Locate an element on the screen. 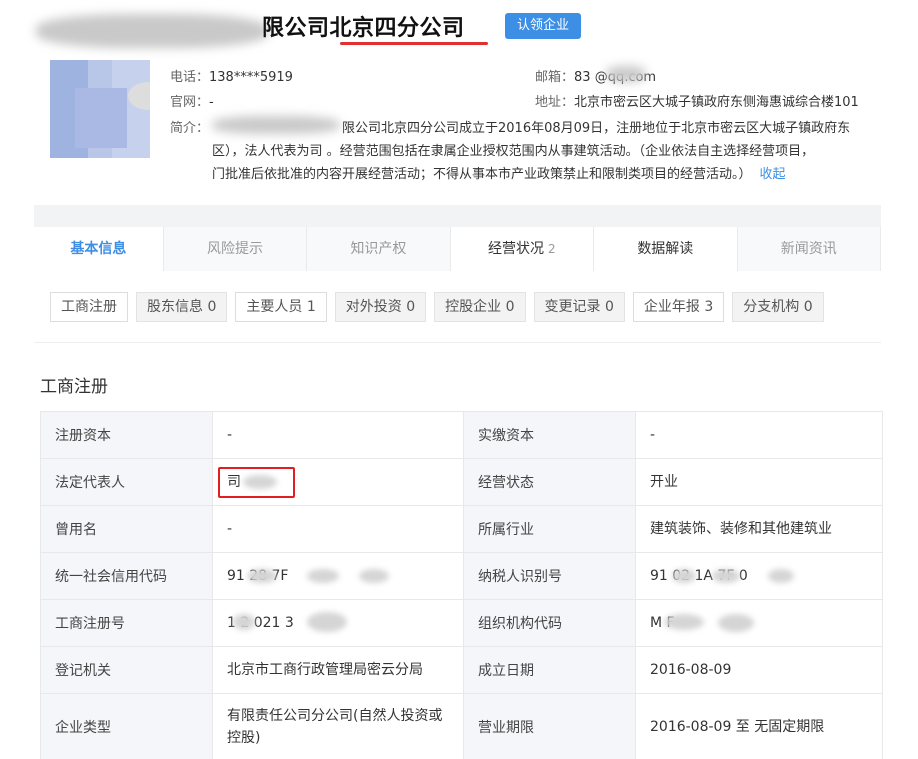  field-label: 成立日期 is located at coordinates (549, 670).